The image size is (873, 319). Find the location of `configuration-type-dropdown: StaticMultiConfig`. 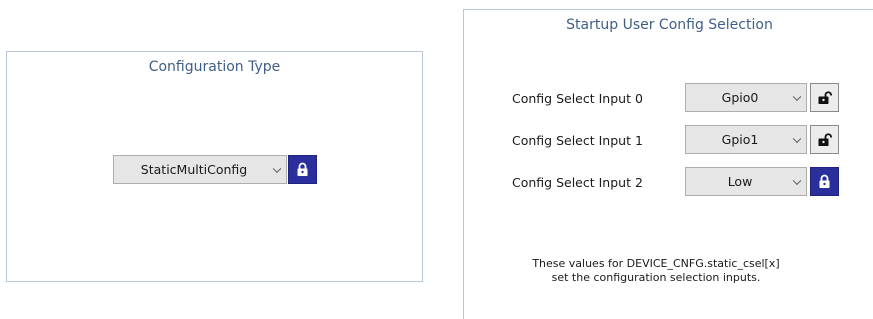

configuration-type-dropdown: StaticMultiConfig is located at coordinates (200, 169).